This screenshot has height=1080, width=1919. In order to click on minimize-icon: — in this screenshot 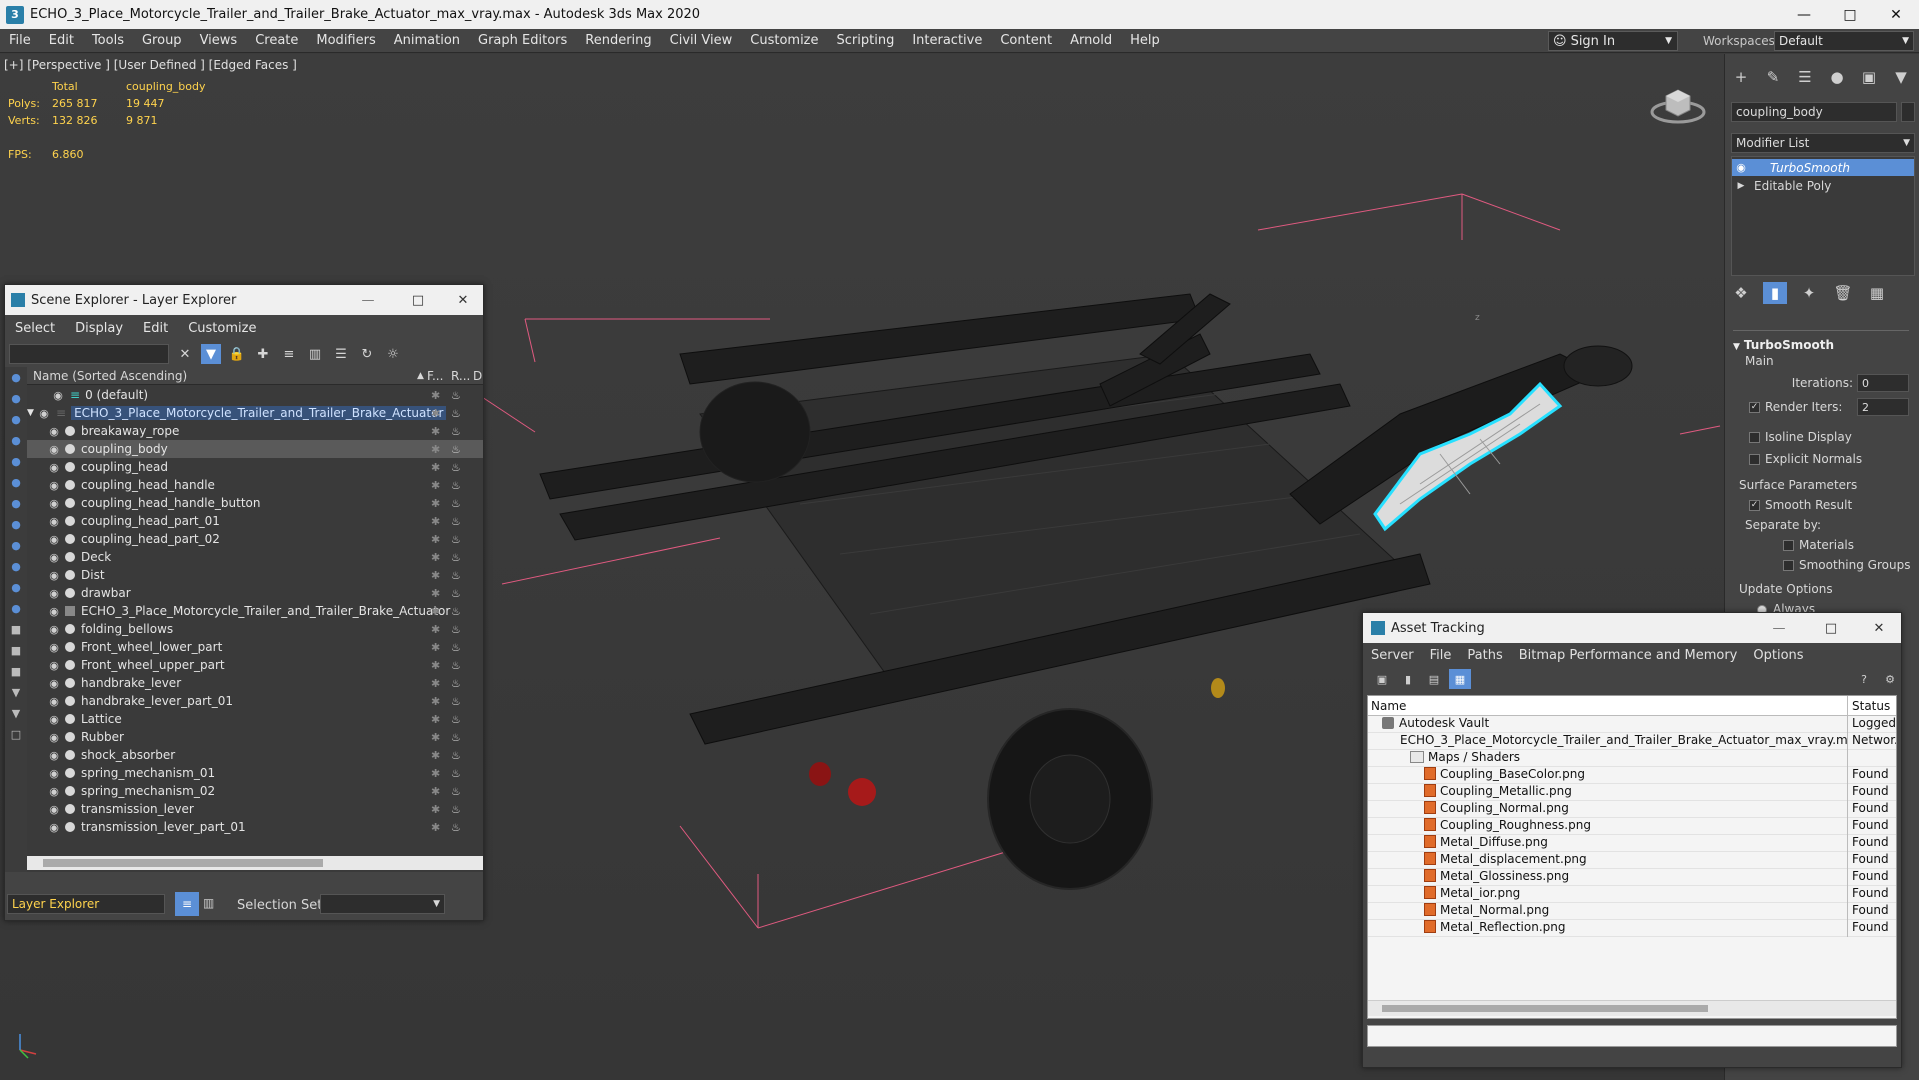, I will do `click(368, 300)`.